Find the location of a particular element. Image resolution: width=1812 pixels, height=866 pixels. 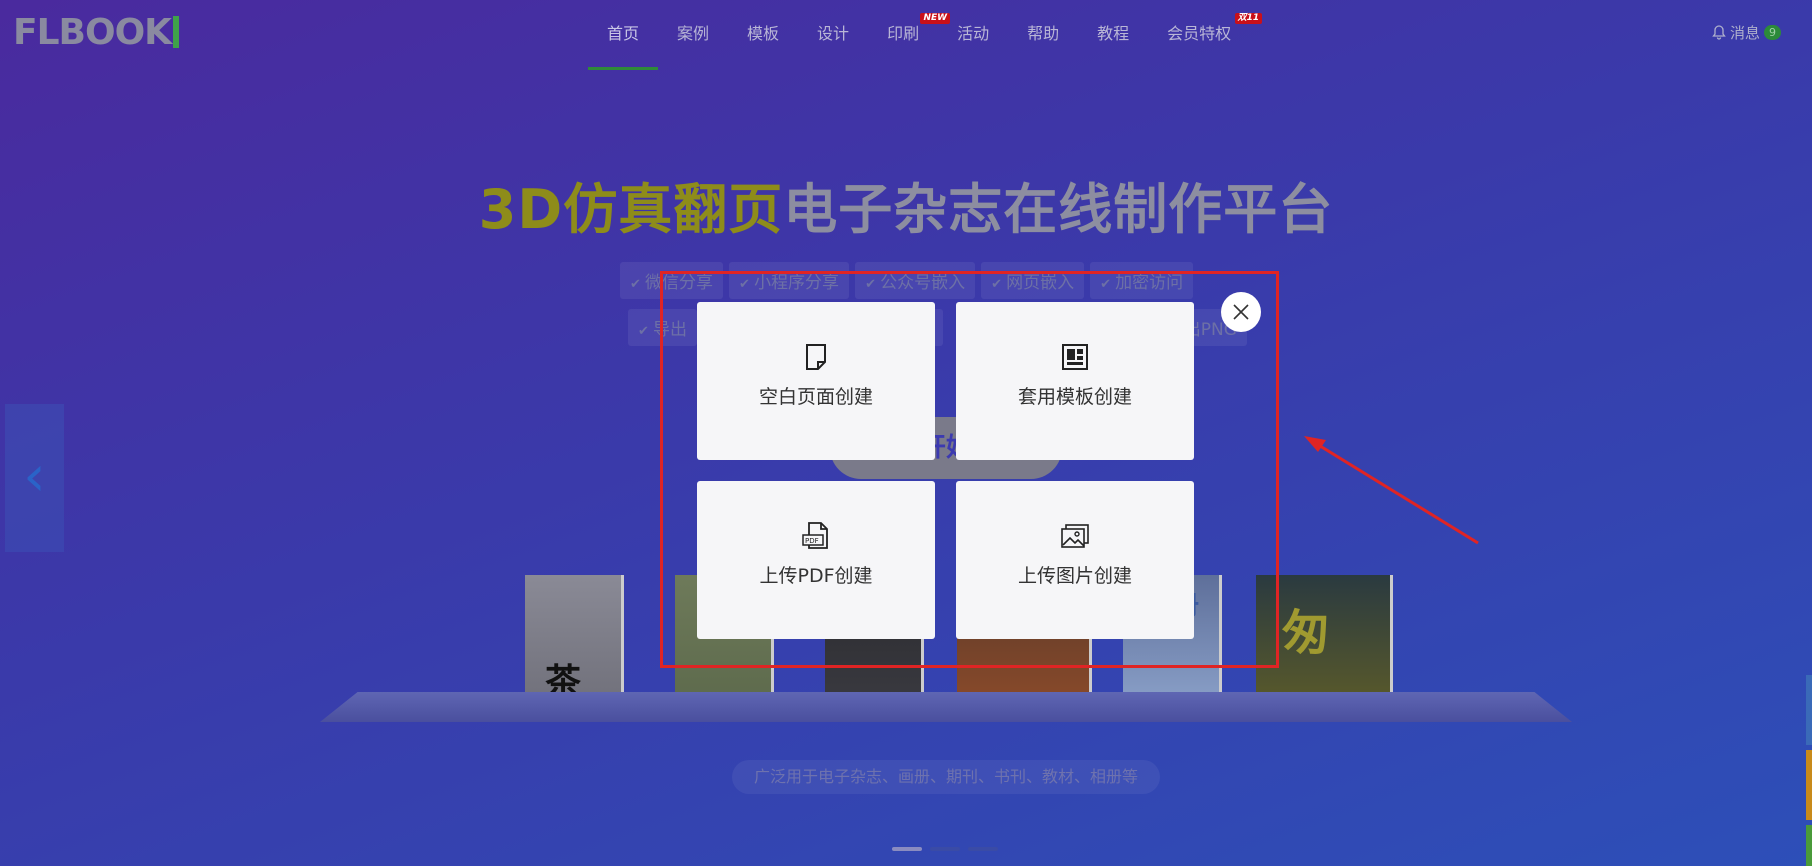

nav-label: 活动 is located at coordinates (973, 33).